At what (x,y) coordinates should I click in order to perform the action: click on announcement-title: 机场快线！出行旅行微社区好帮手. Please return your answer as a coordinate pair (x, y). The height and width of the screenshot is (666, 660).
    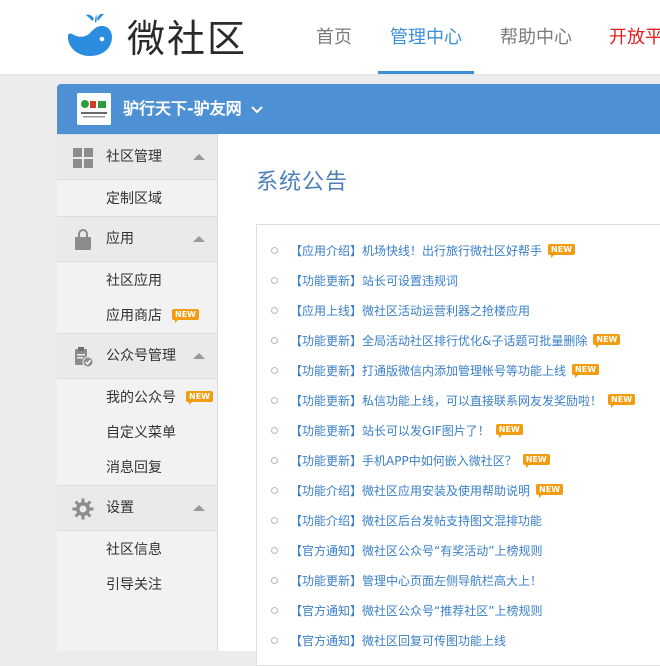
    Looking at the image, I should click on (452, 251).